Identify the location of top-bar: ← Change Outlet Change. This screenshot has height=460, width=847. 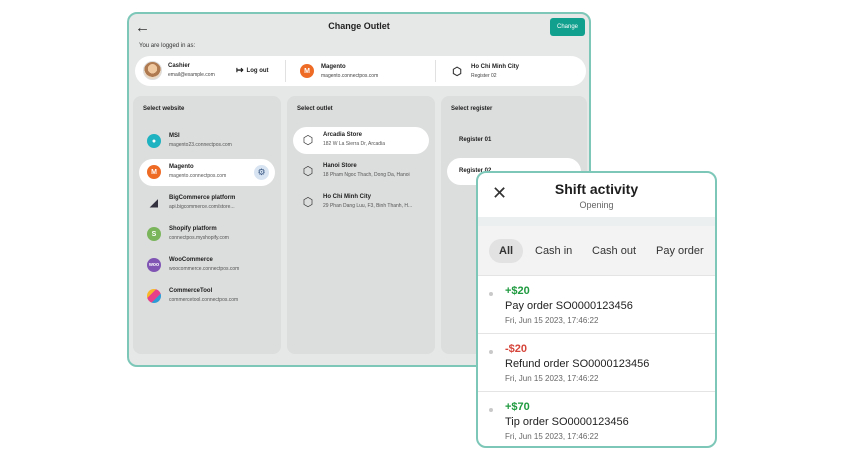
(359, 29).